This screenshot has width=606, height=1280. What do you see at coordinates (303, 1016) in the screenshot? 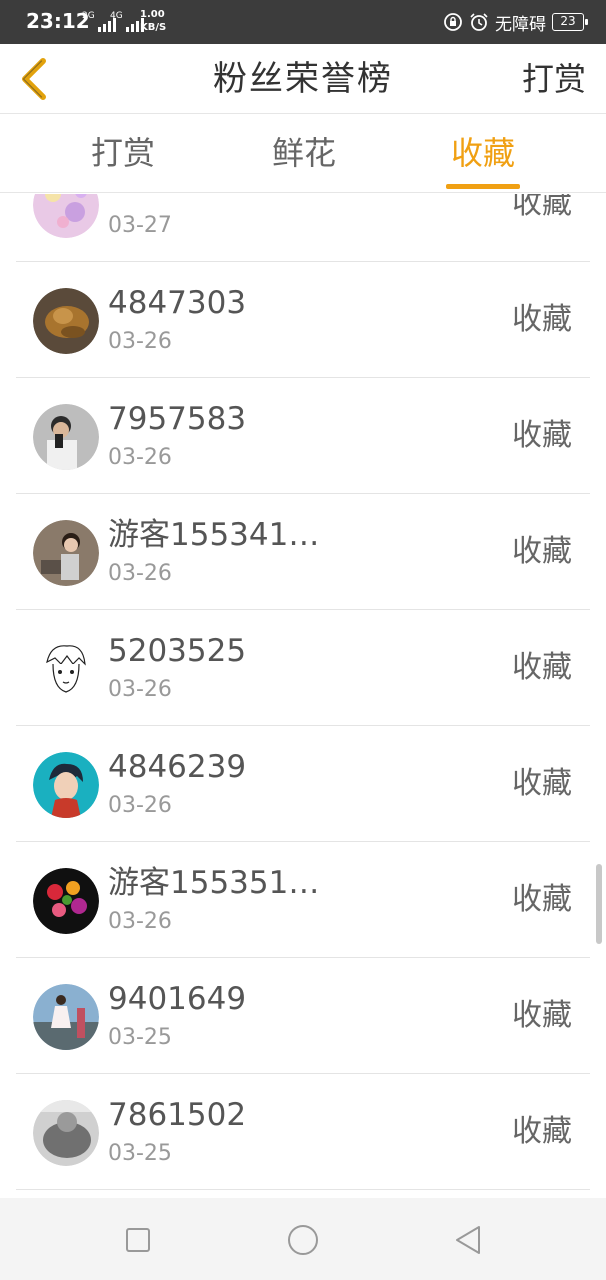
I see `list-item: 9401649 03-25 收藏` at bounding box center [303, 1016].